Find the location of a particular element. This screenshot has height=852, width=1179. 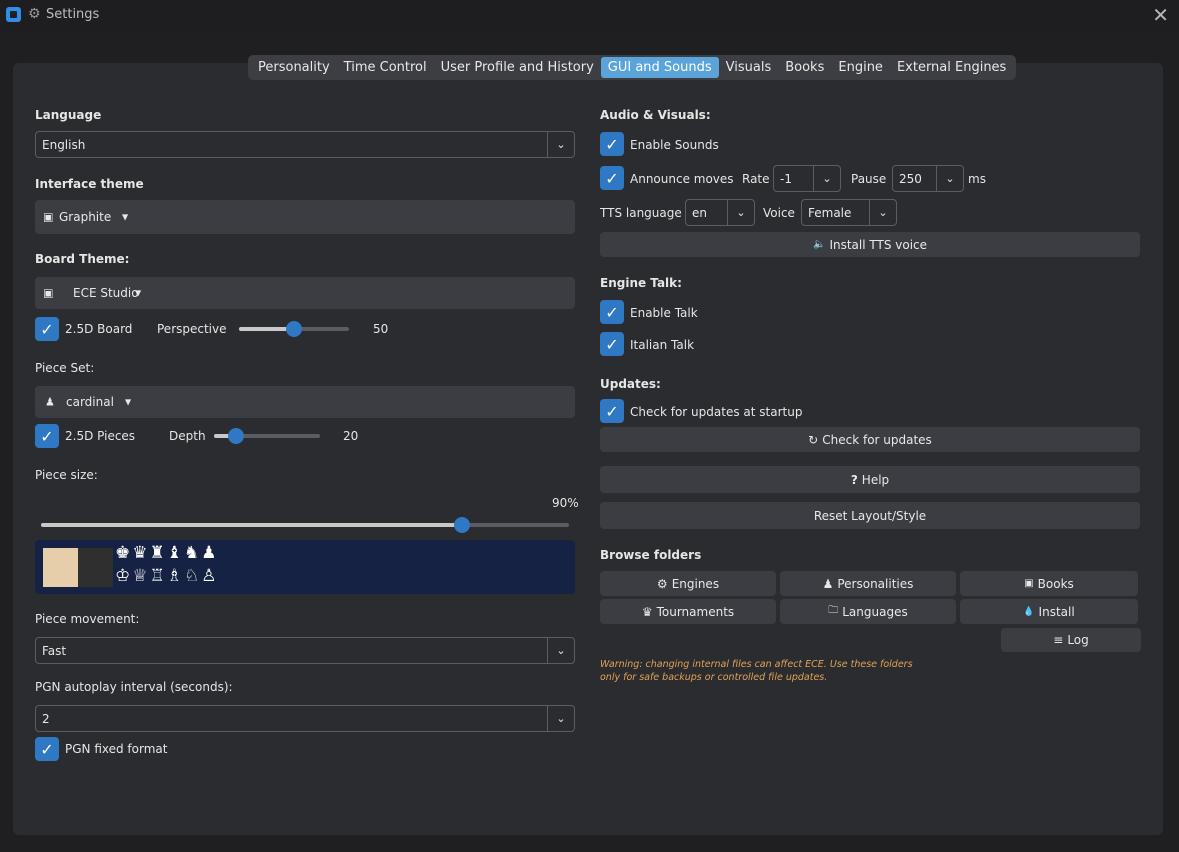

engines-folder-label: Engines is located at coordinates (695, 583).